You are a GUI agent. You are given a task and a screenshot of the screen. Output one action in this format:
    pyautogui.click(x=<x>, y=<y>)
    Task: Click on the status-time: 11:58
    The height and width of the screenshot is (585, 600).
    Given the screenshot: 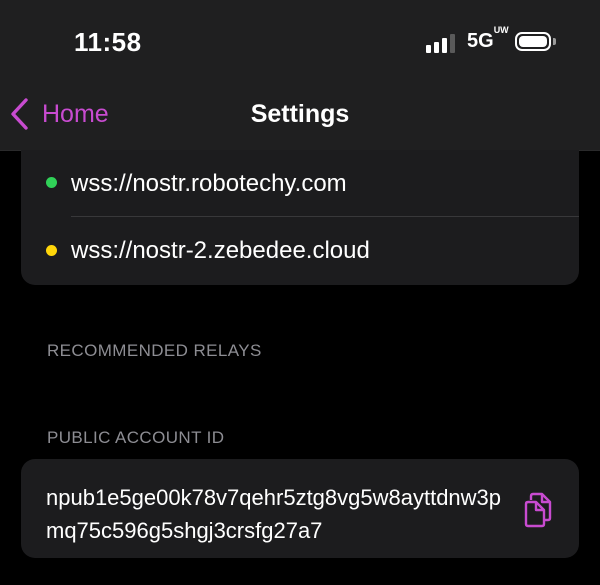 What is the action you would take?
    pyautogui.click(x=108, y=42)
    